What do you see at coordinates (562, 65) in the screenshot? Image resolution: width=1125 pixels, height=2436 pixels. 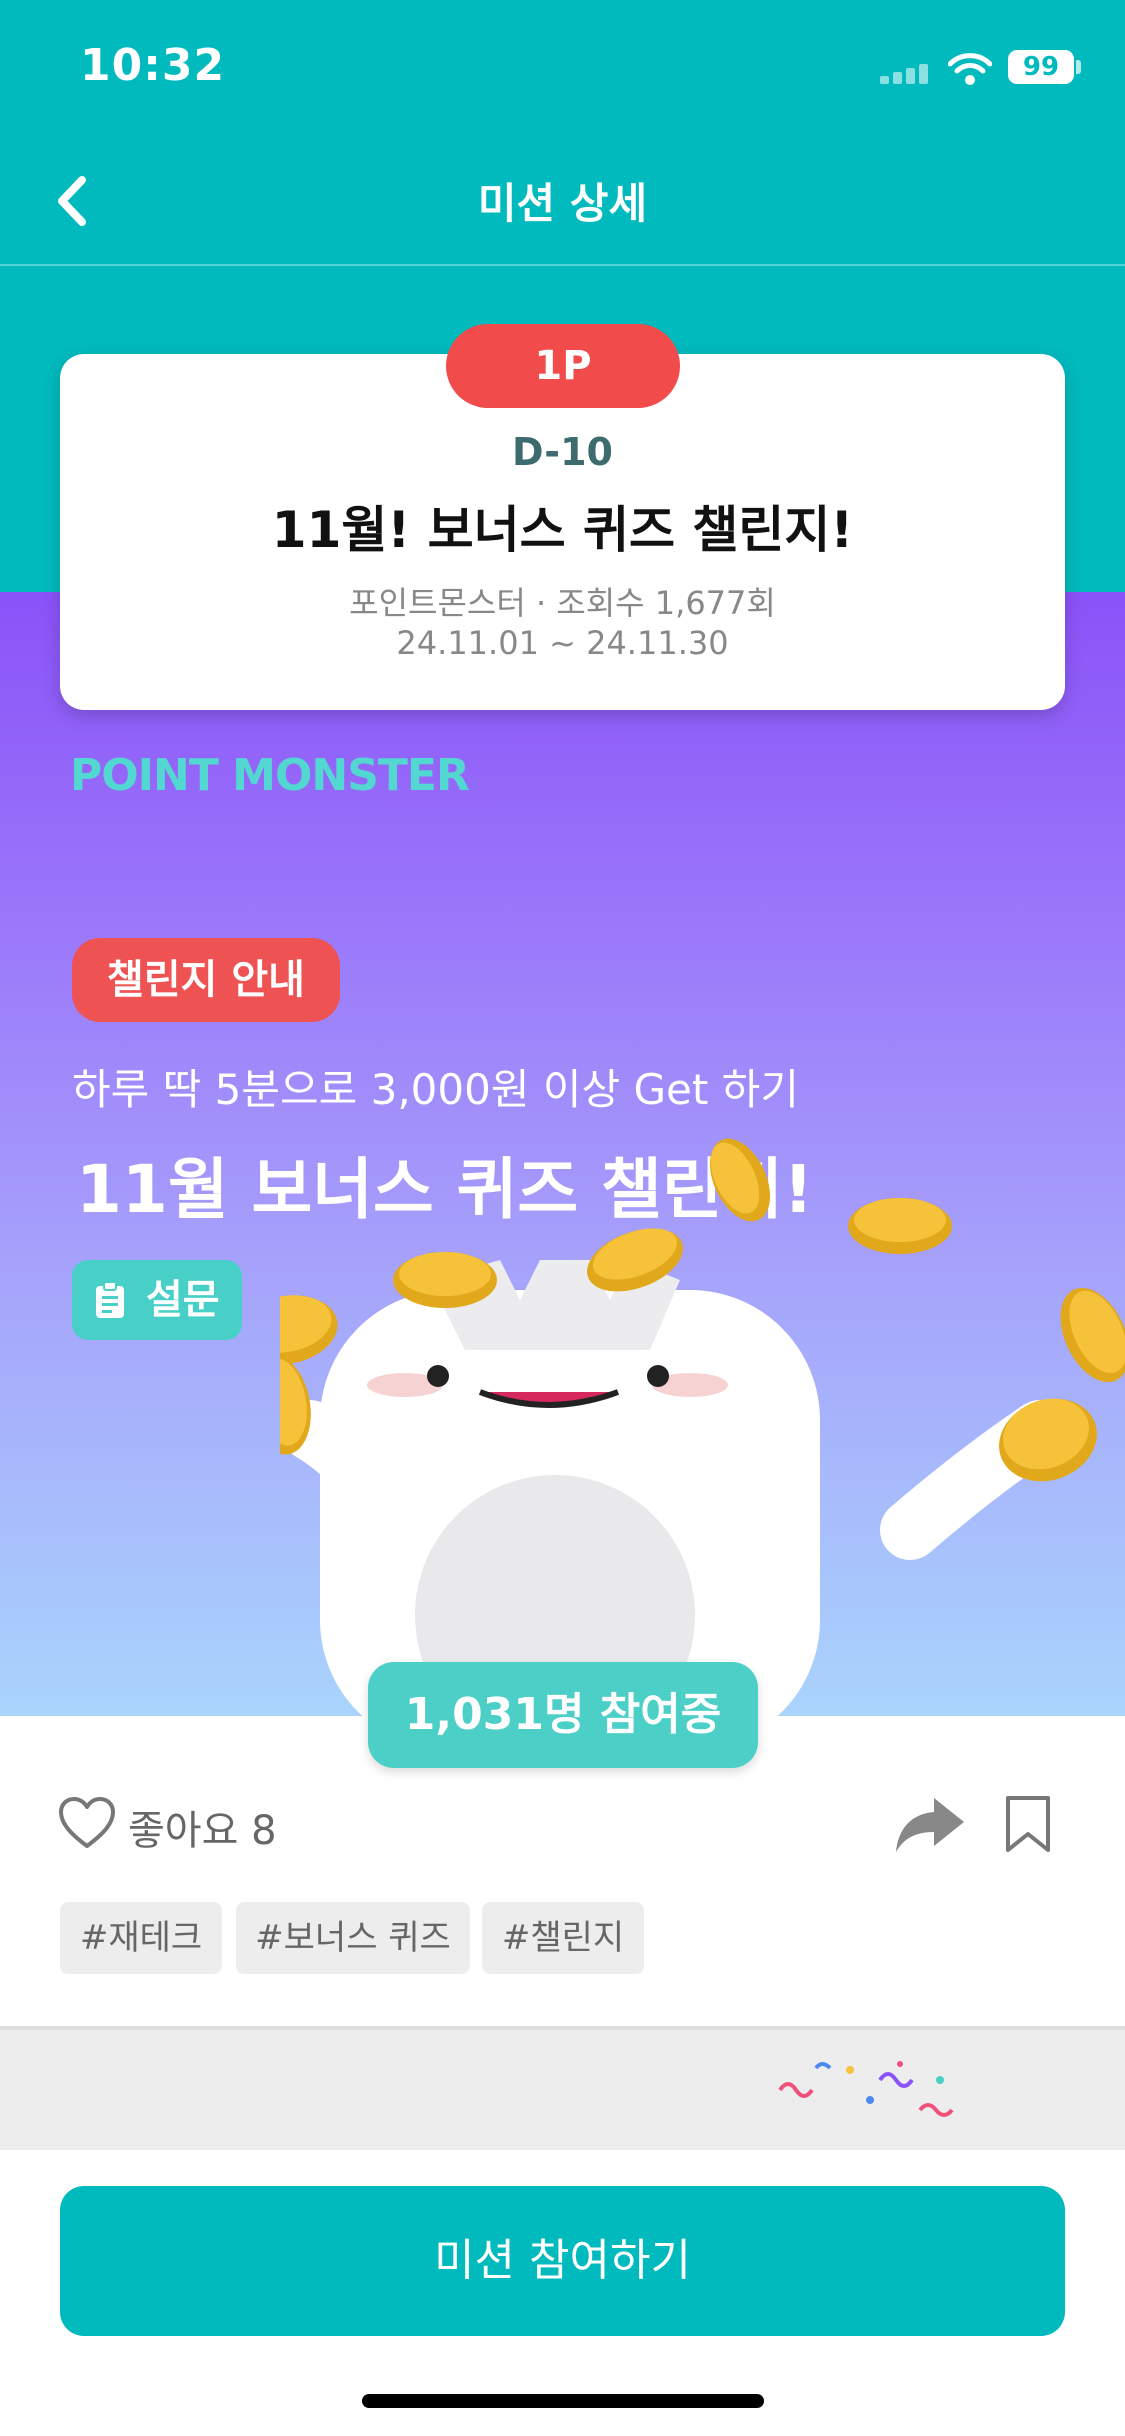 I see `status-bar: 10:32 99` at bounding box center [562, 65].